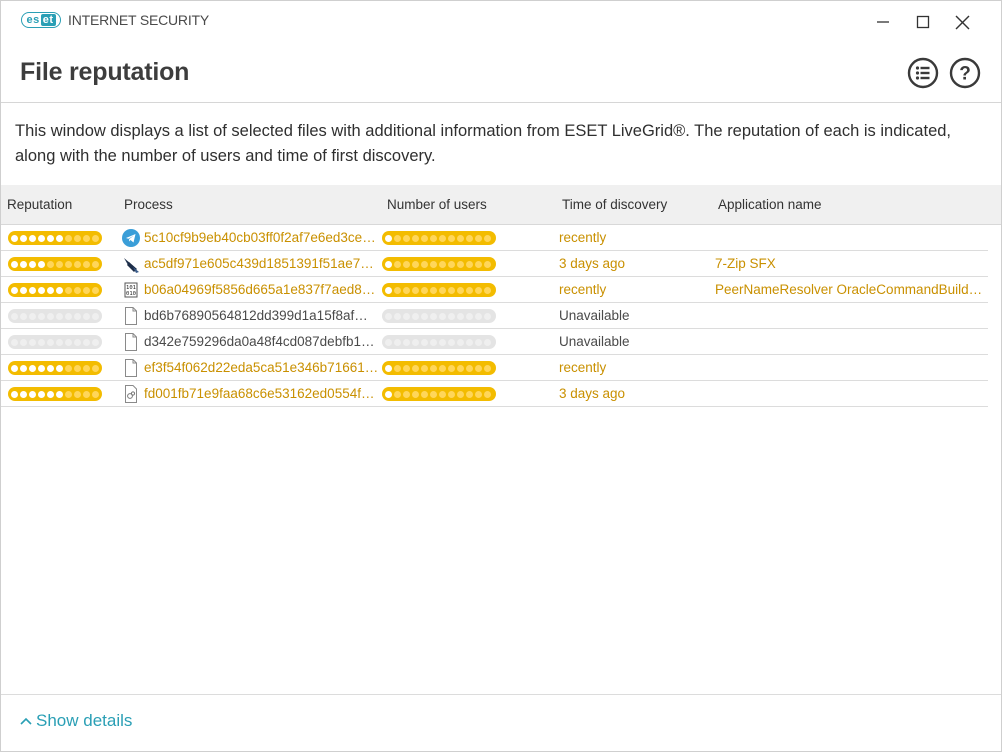  What do you see at coordinates (923, 22) in the screenshot?
I see `maximize-button` at bounding box center [923, 22].